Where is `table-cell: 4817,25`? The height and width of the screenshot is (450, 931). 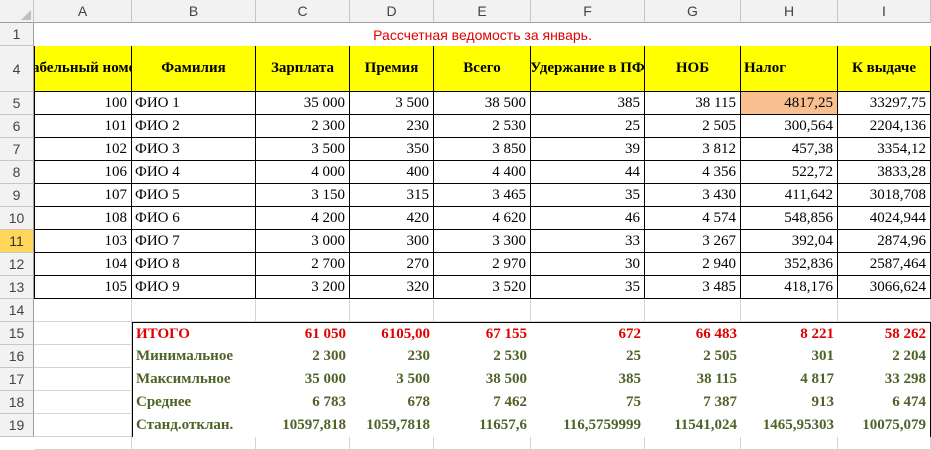
table-cell: 4817,25 is located at coordinates (789, 103).